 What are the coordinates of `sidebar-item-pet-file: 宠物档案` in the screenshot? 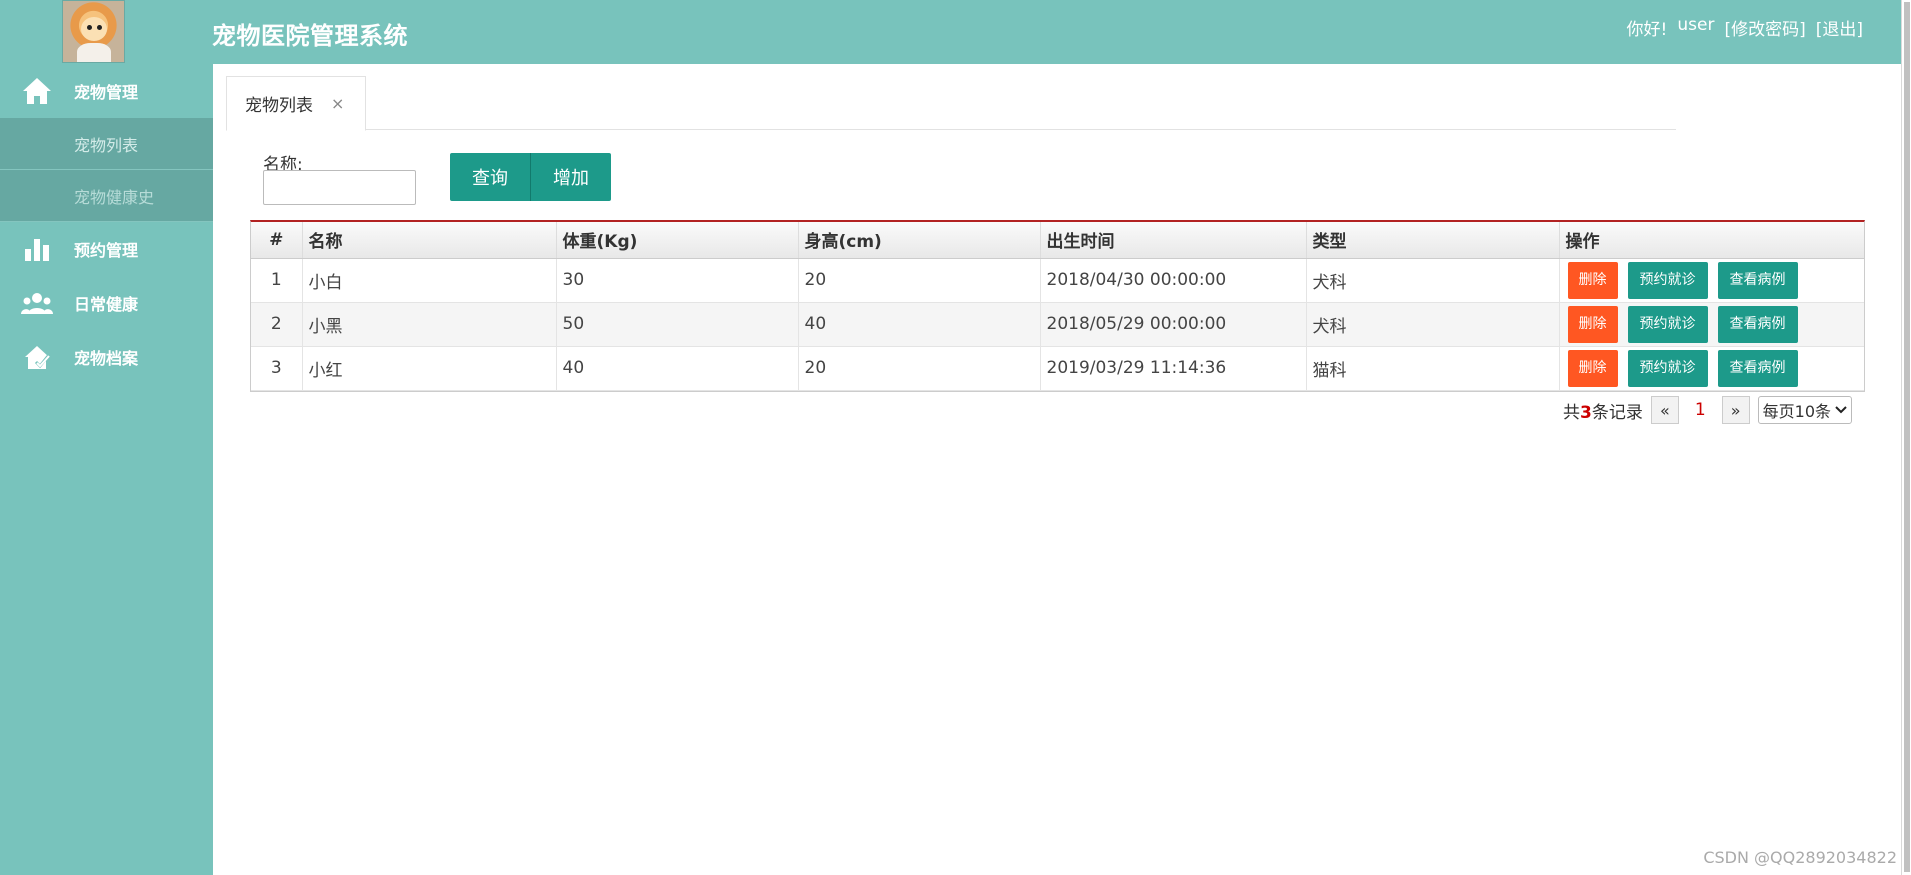 It's located at (106, 357).